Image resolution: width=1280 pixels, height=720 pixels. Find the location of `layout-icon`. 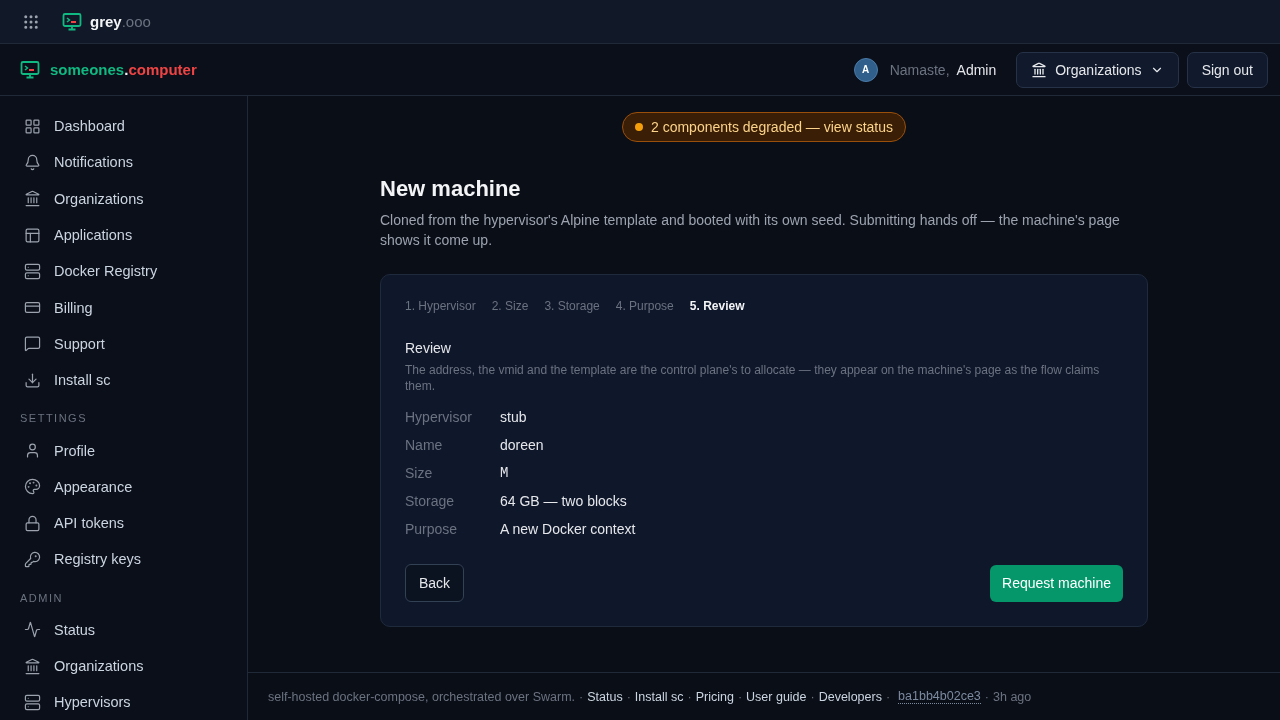

layout-icon is located at coordinates (32, 235).